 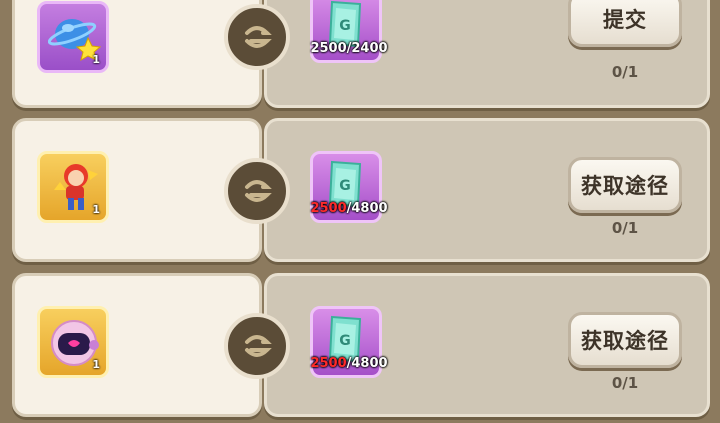 What do you see at coordinates (367, 48) in the screenshot?
I see `count-need: /2400` at bounding box center [367, 48].